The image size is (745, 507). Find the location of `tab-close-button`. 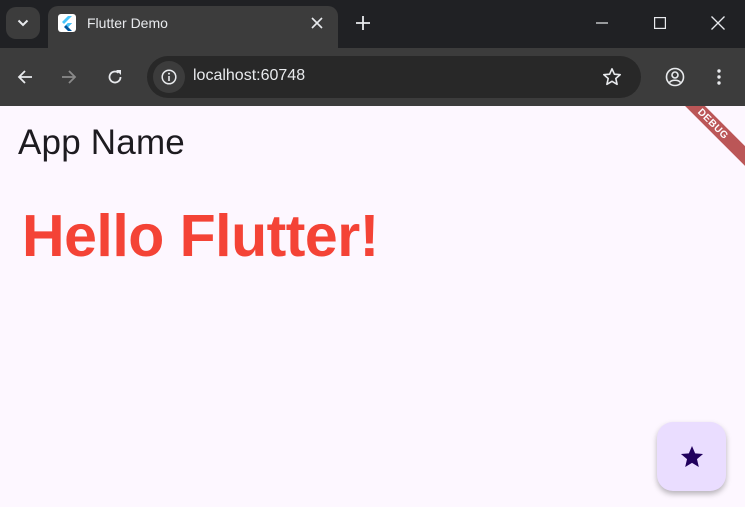

tab-close-button is located at coordinates (317, 23).